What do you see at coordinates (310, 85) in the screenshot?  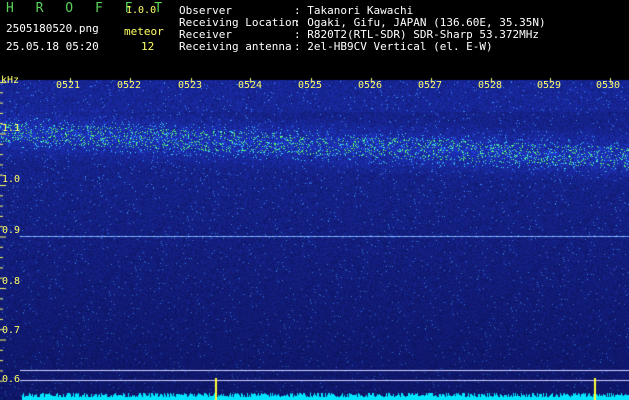 I see `time-tick-label: 0525` at bounding box center [310, 85].